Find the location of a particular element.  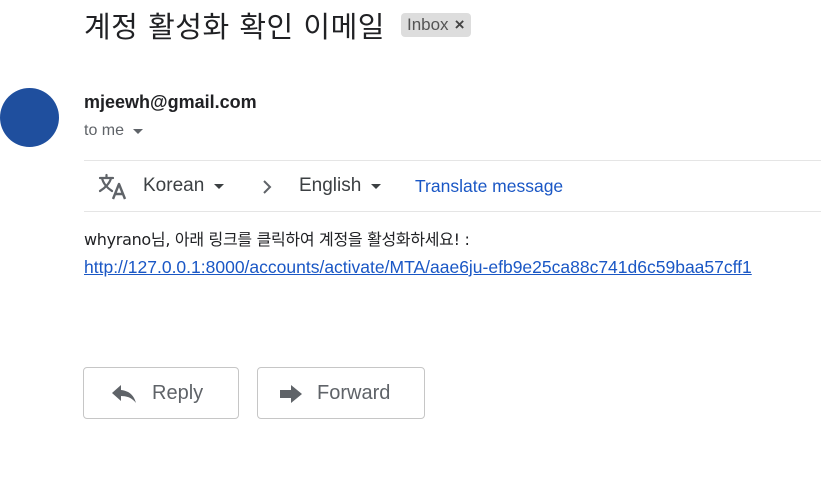

source-language-select: Korean is located at coordinates (184, 186).